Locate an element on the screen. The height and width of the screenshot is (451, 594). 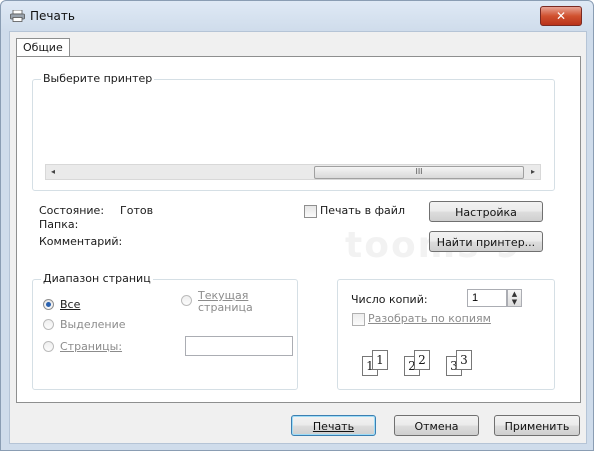
copies-label: Число копий: is located at coordinates (389, 299).